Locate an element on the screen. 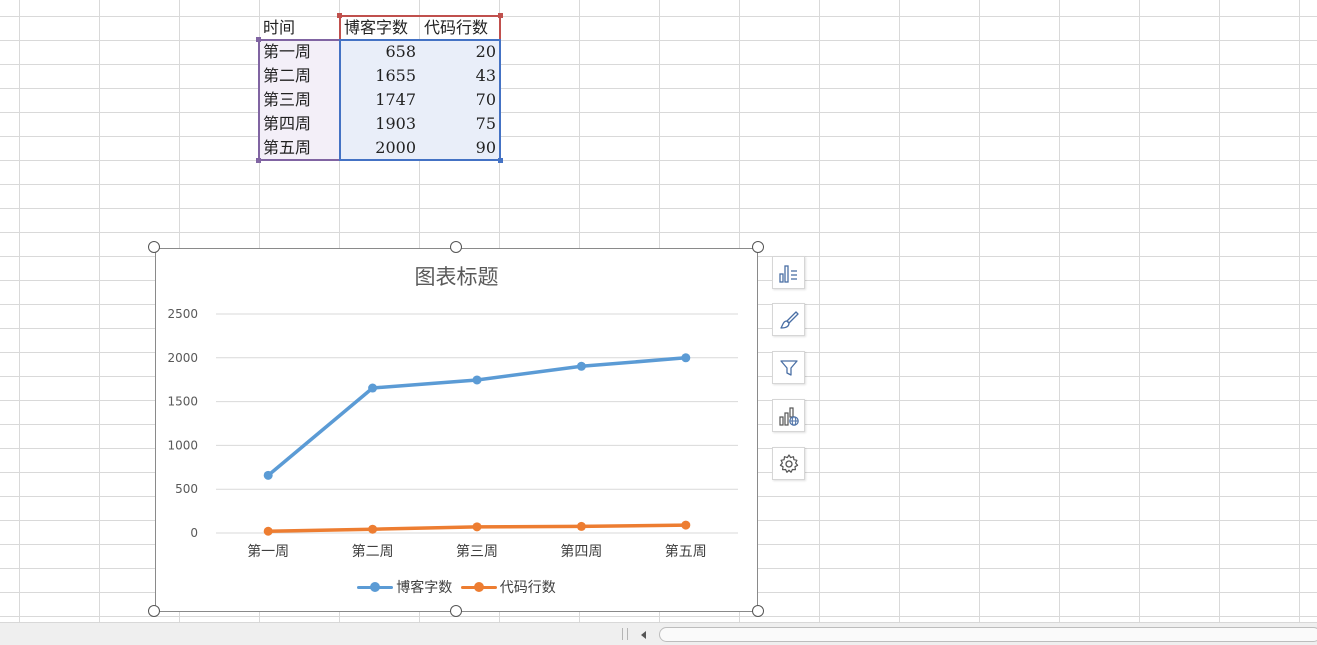 The image size is (1317, 645). blog-chars-cell: 1903 is located at coordinates (380, 124).